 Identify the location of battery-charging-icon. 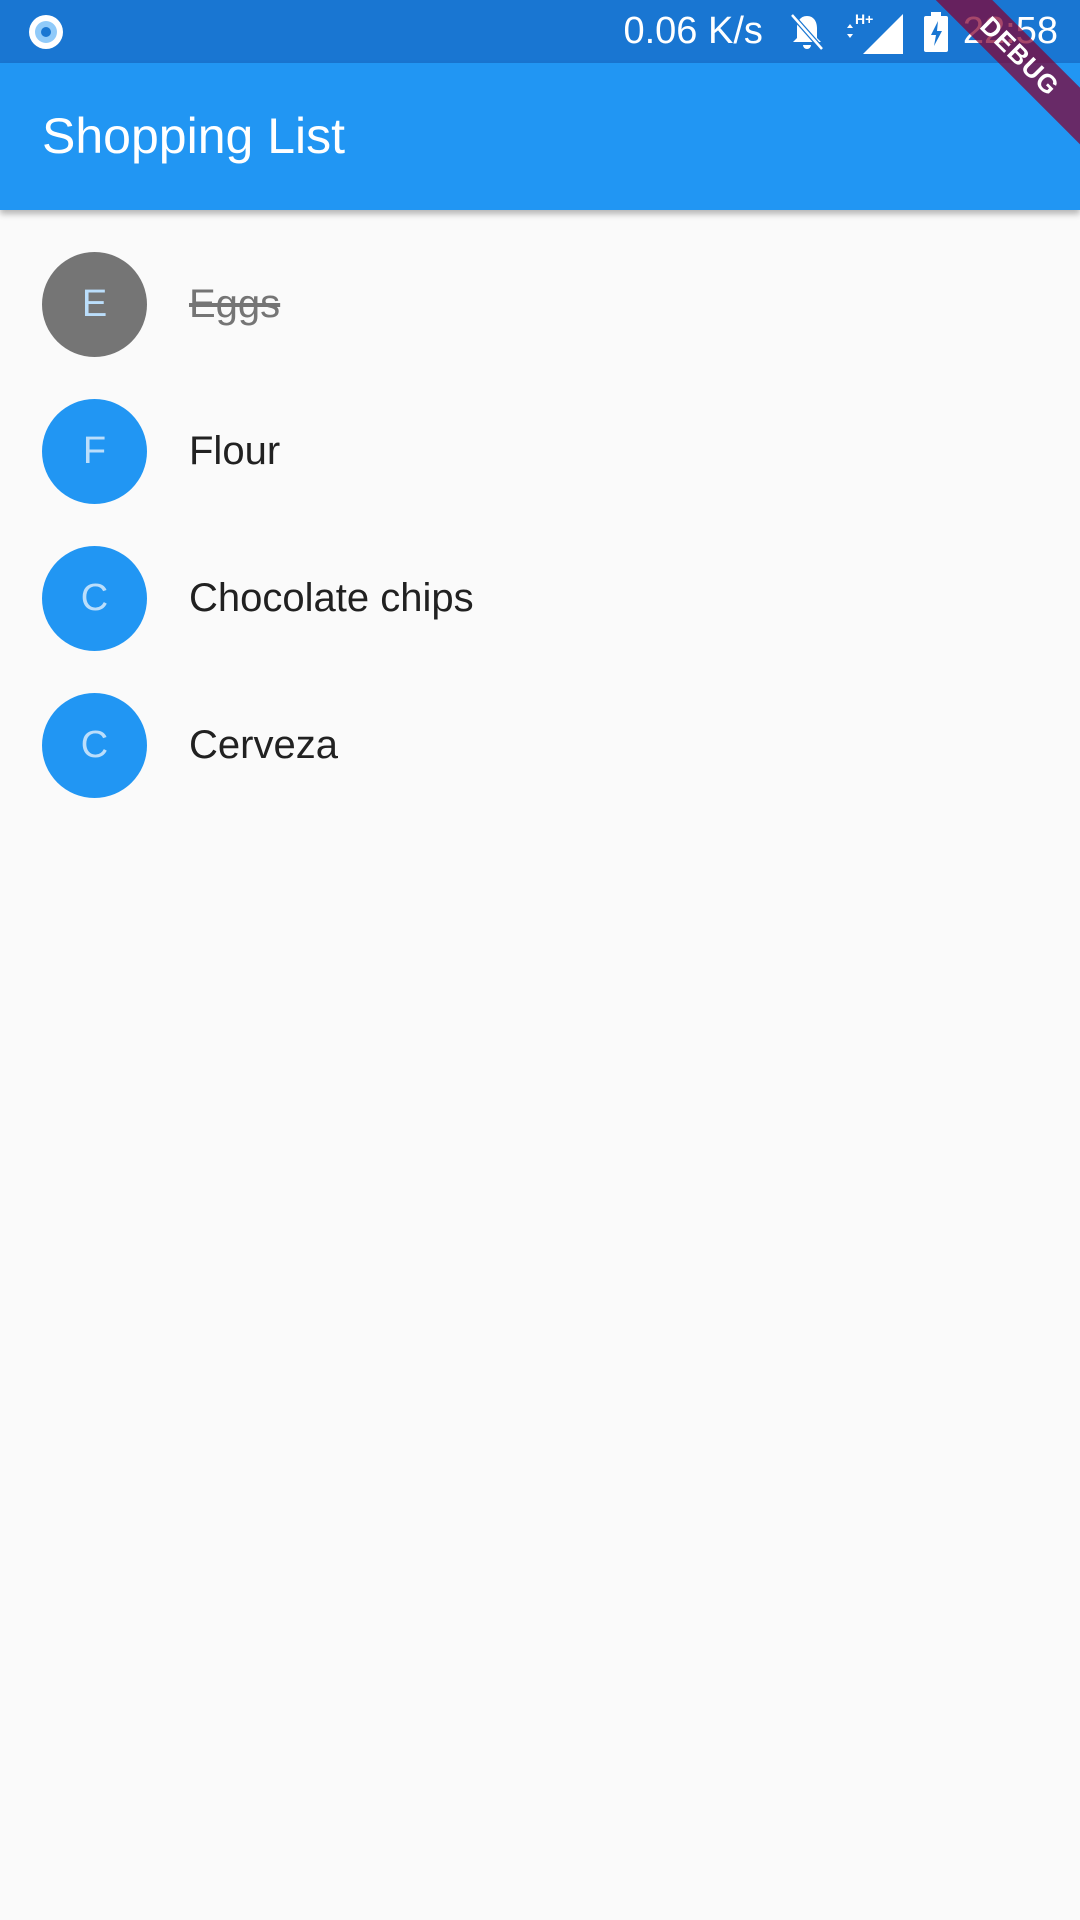
(935, 31).